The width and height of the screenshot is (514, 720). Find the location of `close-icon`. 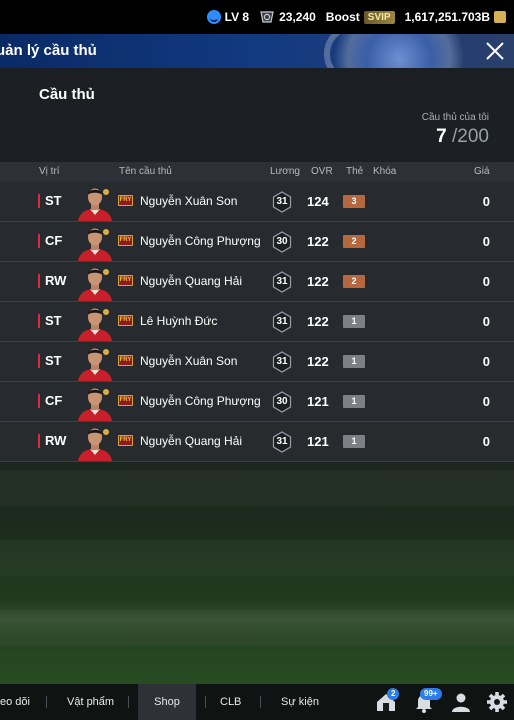

close-icon is located at coordinates (495, 51).